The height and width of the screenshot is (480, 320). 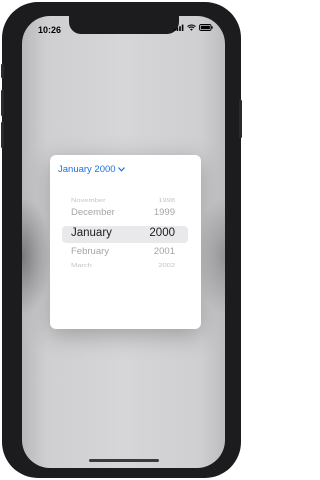 What do you see at coordinates (87, 169) in the screenshot?
I see `month-year-label: January 2000` at bounding box center [87, 169].